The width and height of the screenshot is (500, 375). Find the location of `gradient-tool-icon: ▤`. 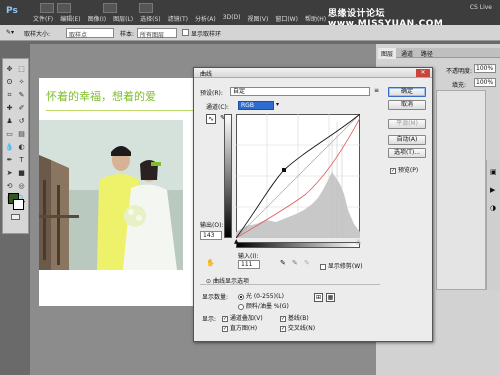

gradient-tool-icon: ▤ is located at coordinates (21, 134).